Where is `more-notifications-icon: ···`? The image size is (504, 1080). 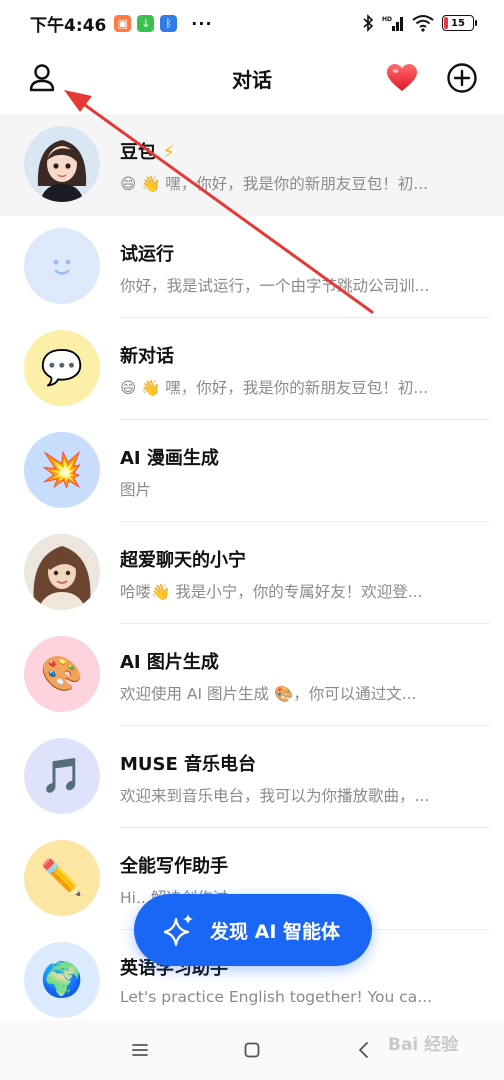
more-notifications-icon: ··· is located at coordinates (202, 23).